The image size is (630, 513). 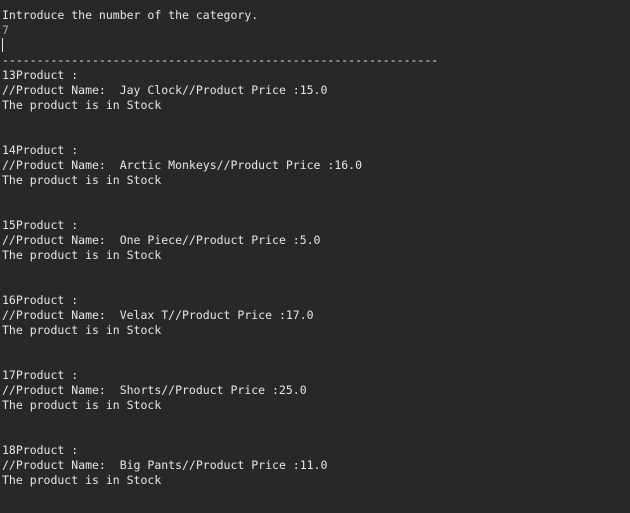 I want to click on product-header: 18Product :, so click(x=40, y=450).